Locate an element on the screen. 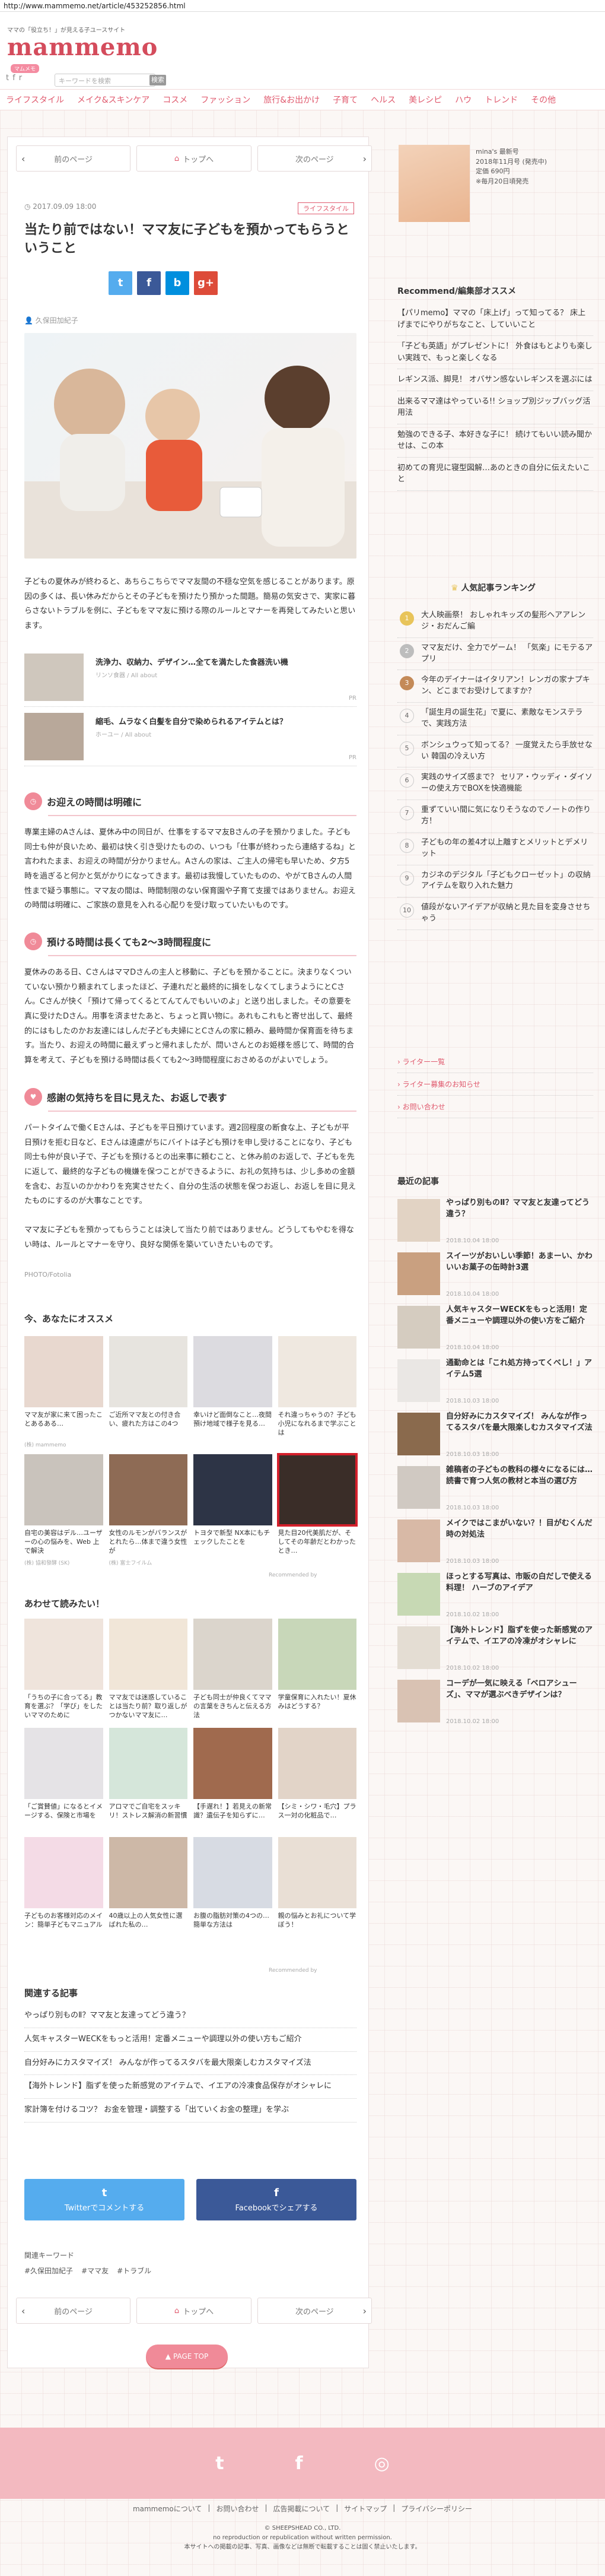 The width and height of the screenshot is (605, 2576). related-title: 縮毛、ムラなく白髪を自分で染められるアイテムとは？ is located at coordinates (191, 721).